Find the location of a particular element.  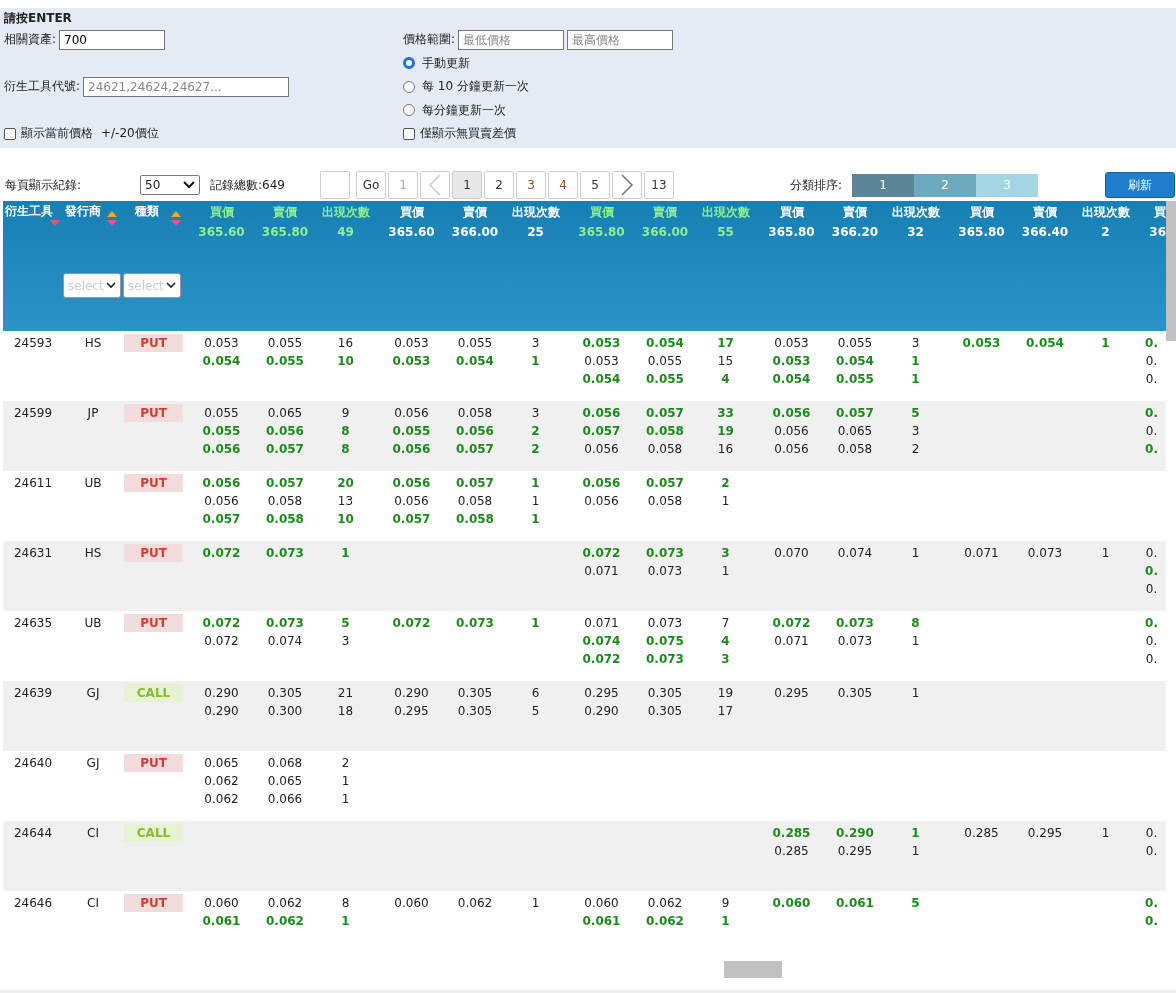

price-value: 0.053 is located at coordinates (791, 343).